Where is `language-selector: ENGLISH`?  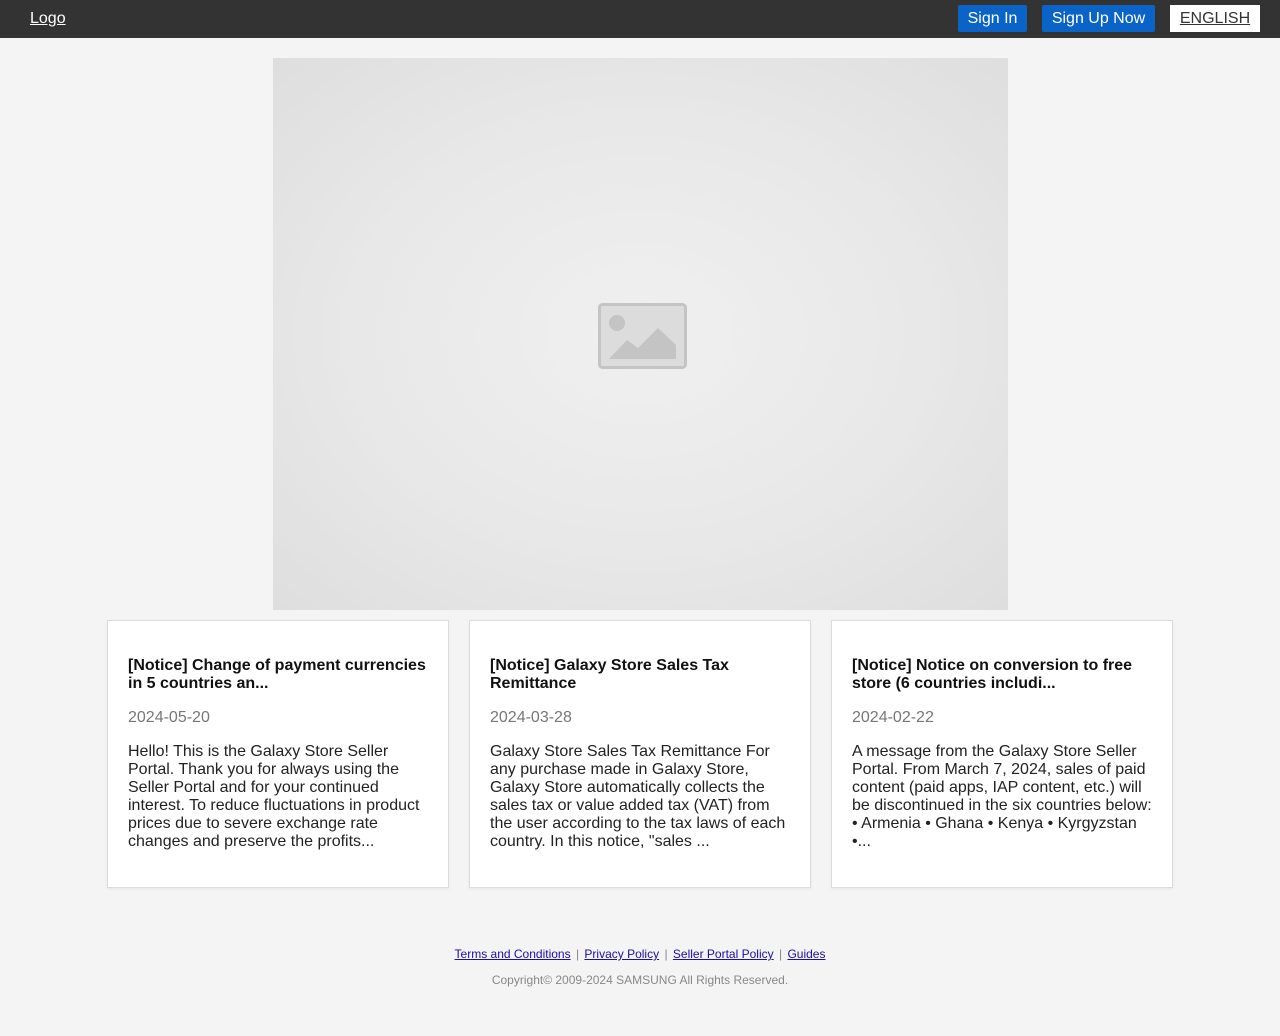 language-selector: ENGLISH is located at coordinates (1215, 18).